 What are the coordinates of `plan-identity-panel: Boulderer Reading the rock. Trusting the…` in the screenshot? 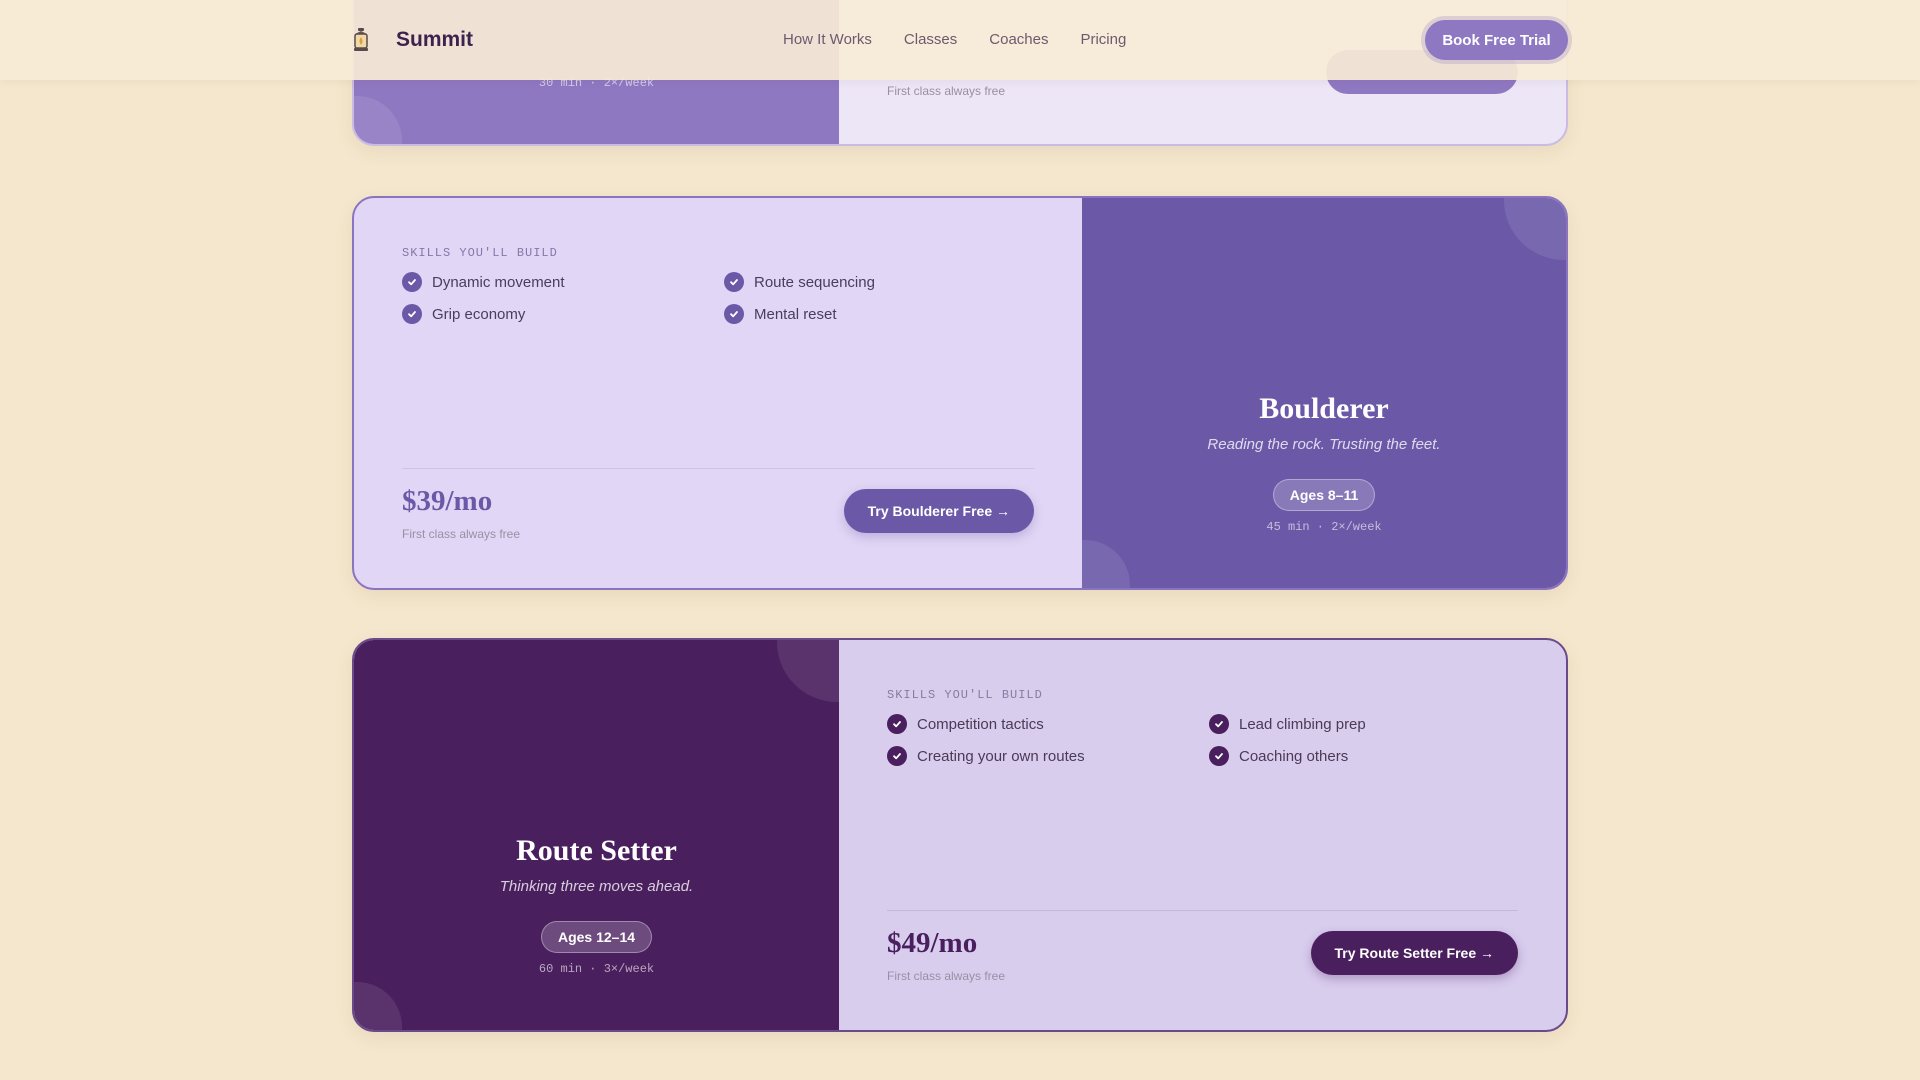 It's located at (1324, 393).